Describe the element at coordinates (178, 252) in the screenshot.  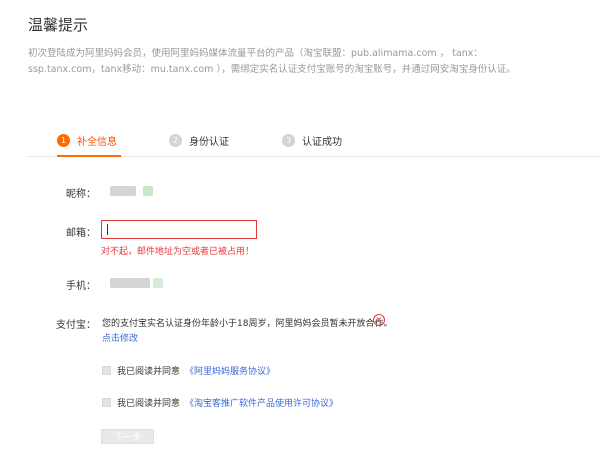
I see `email-error-message: 对不起，邮件地址为空或者已被占用！` at that location.